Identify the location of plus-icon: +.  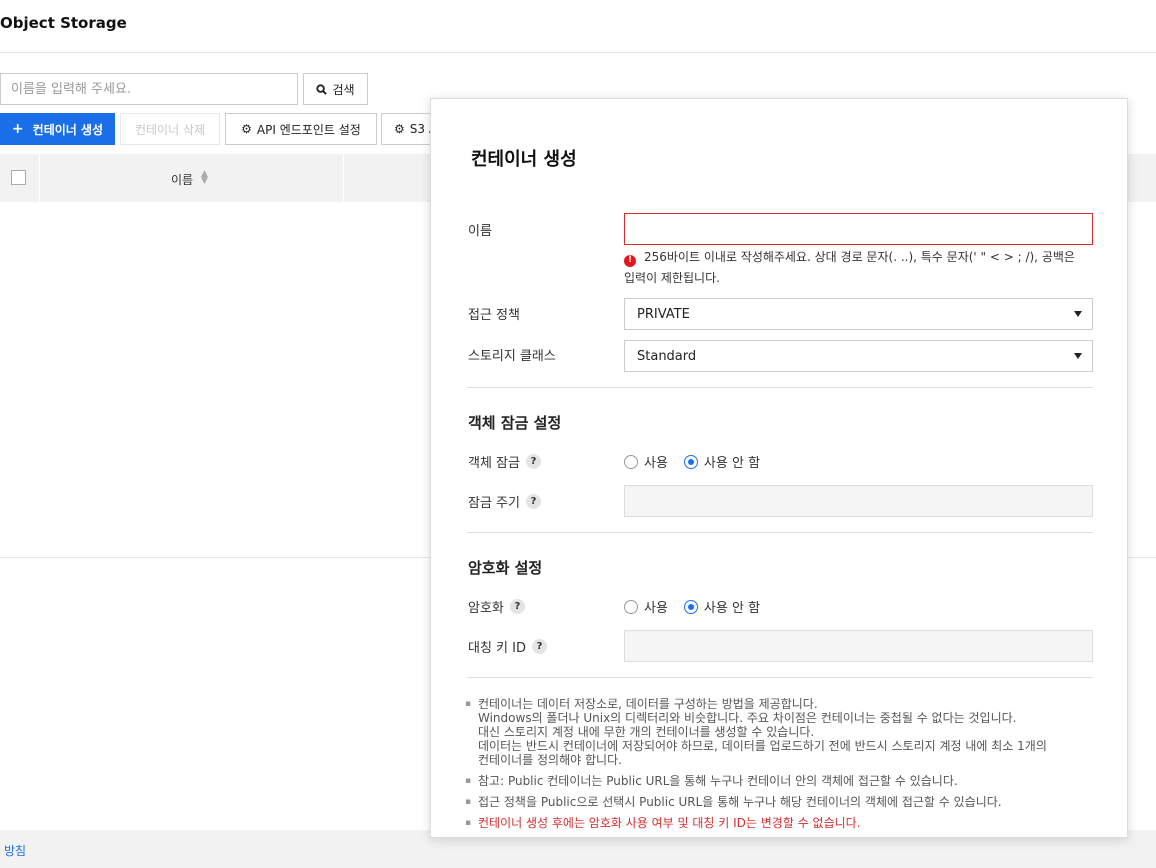
(17, 129).